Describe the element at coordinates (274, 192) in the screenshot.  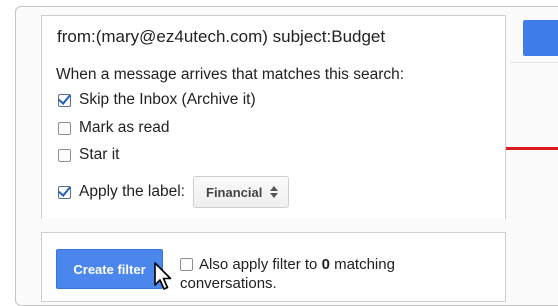
I see `select-updown-icon` at that location.